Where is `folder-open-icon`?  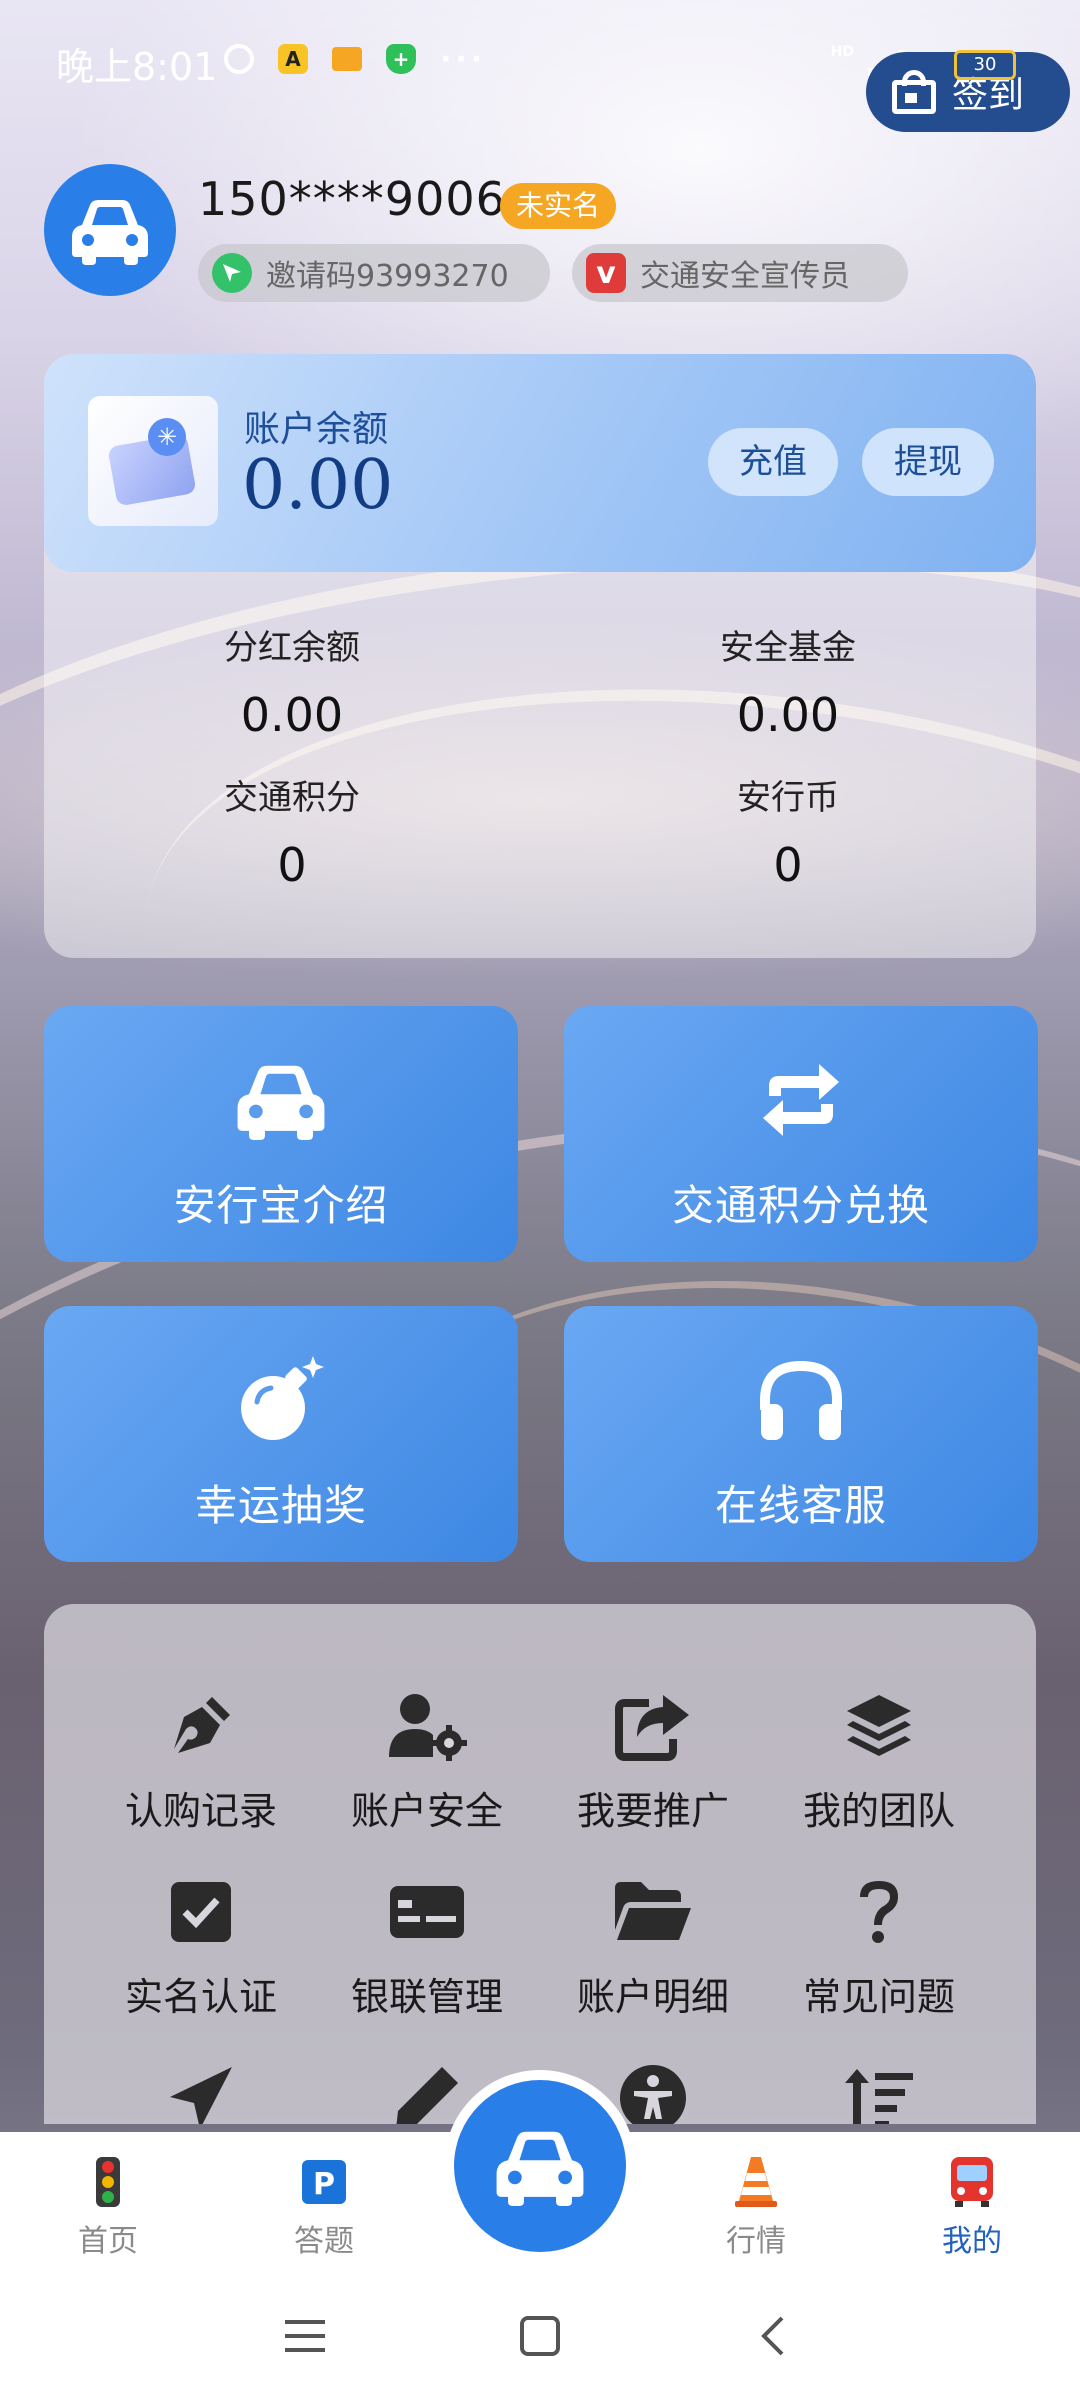
folder-open-icon is located at coordinates (653, 1912).